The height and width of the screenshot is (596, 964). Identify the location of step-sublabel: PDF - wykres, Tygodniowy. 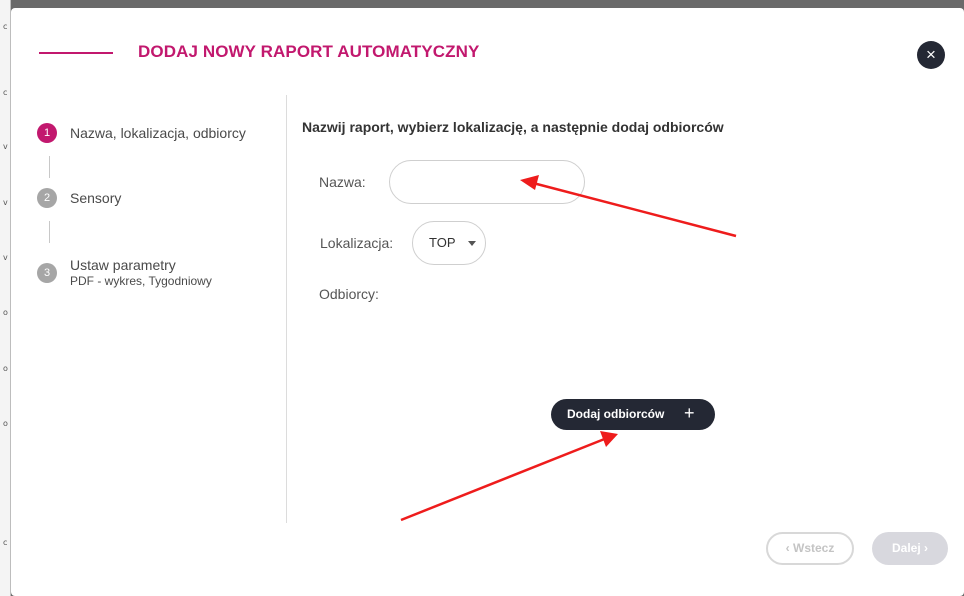
(141, 281).